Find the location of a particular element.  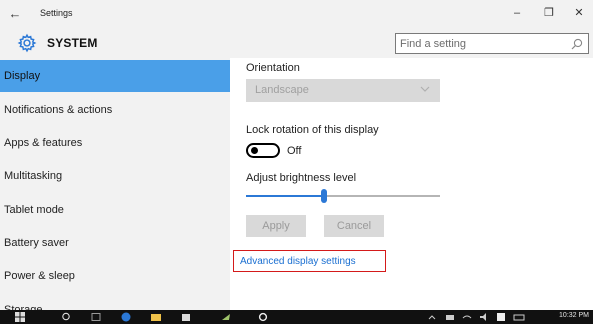

file-explorer-icon is located at coordinates (156, 317).